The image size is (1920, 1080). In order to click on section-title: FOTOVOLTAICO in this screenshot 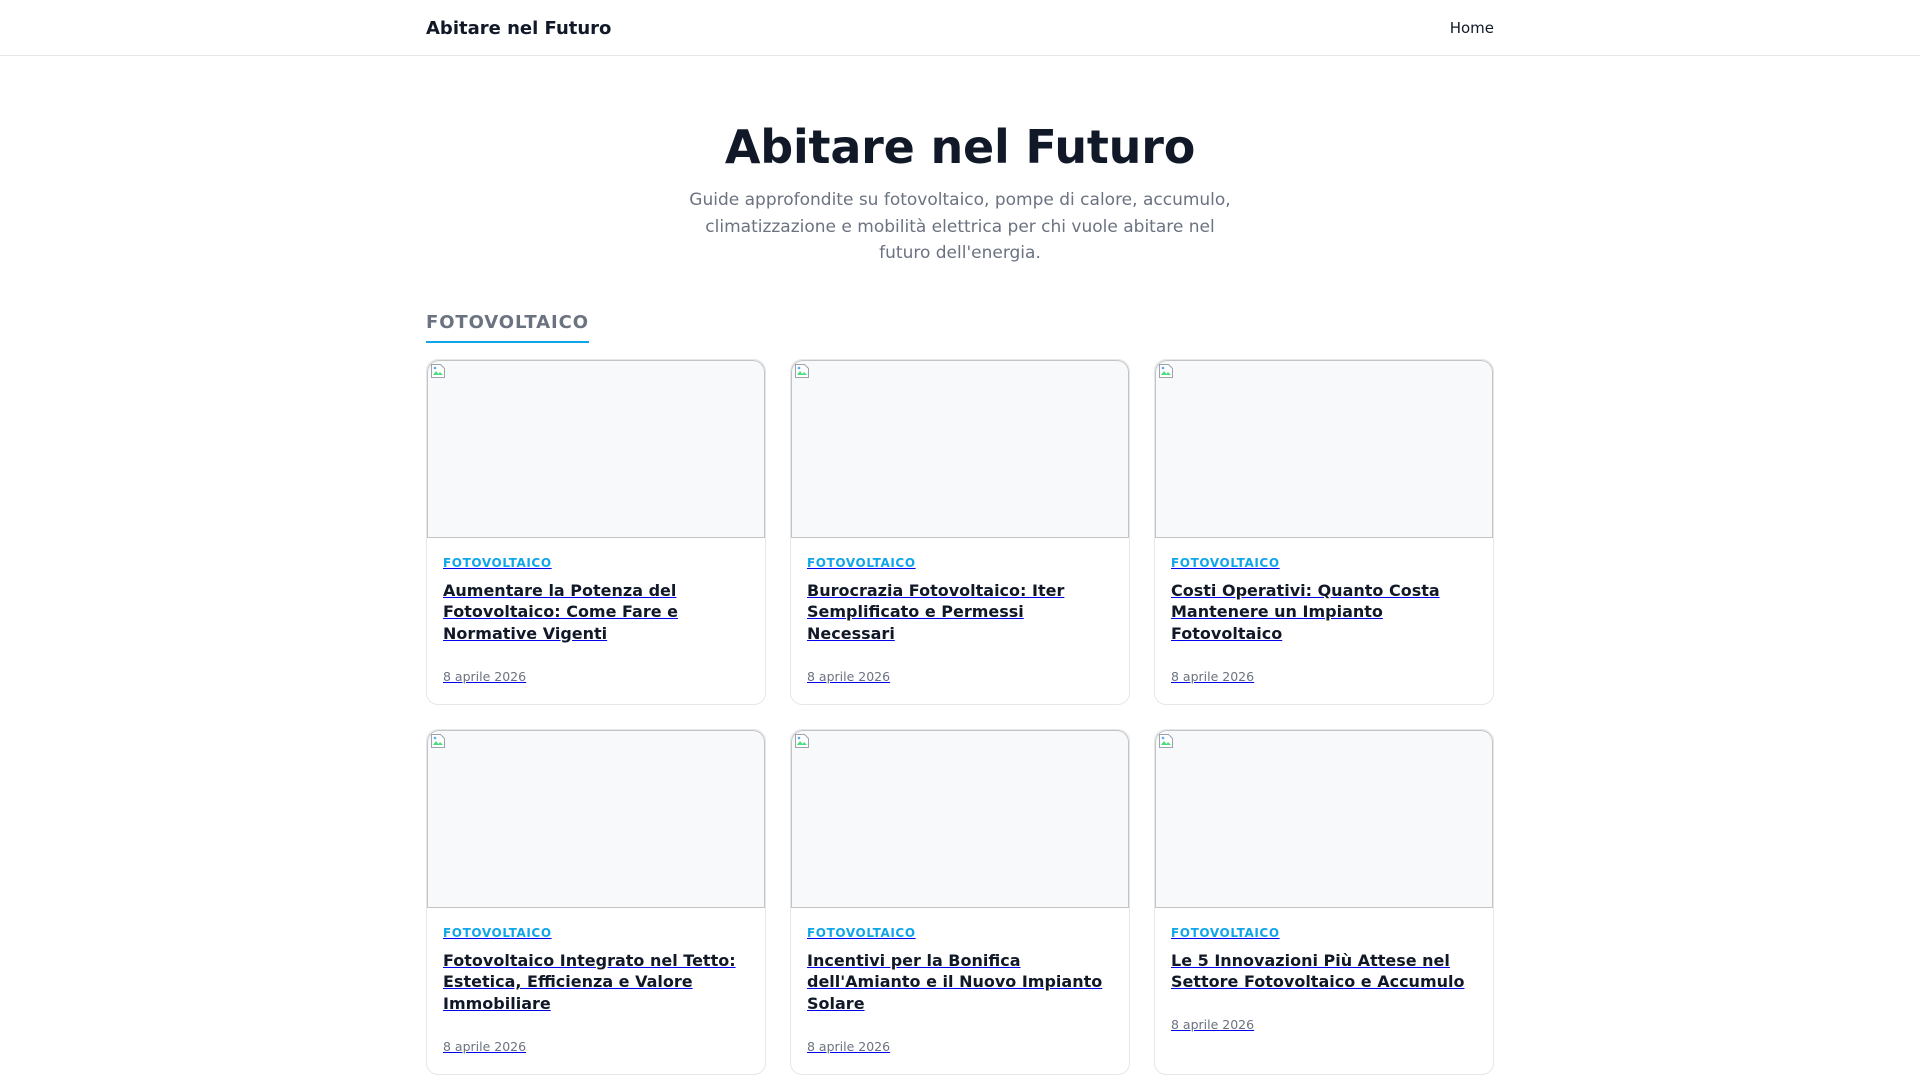, I will do `click(507, 327)`.